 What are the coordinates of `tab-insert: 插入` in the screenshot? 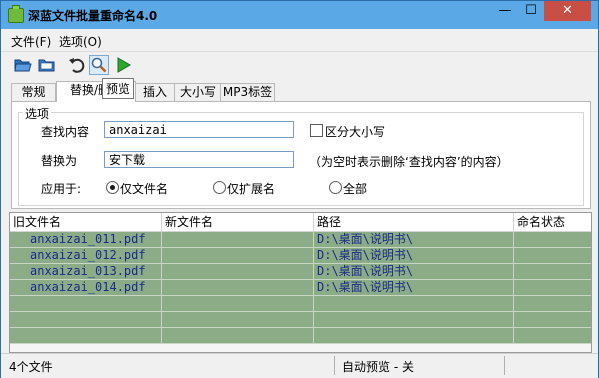 It's located at (155, 92).